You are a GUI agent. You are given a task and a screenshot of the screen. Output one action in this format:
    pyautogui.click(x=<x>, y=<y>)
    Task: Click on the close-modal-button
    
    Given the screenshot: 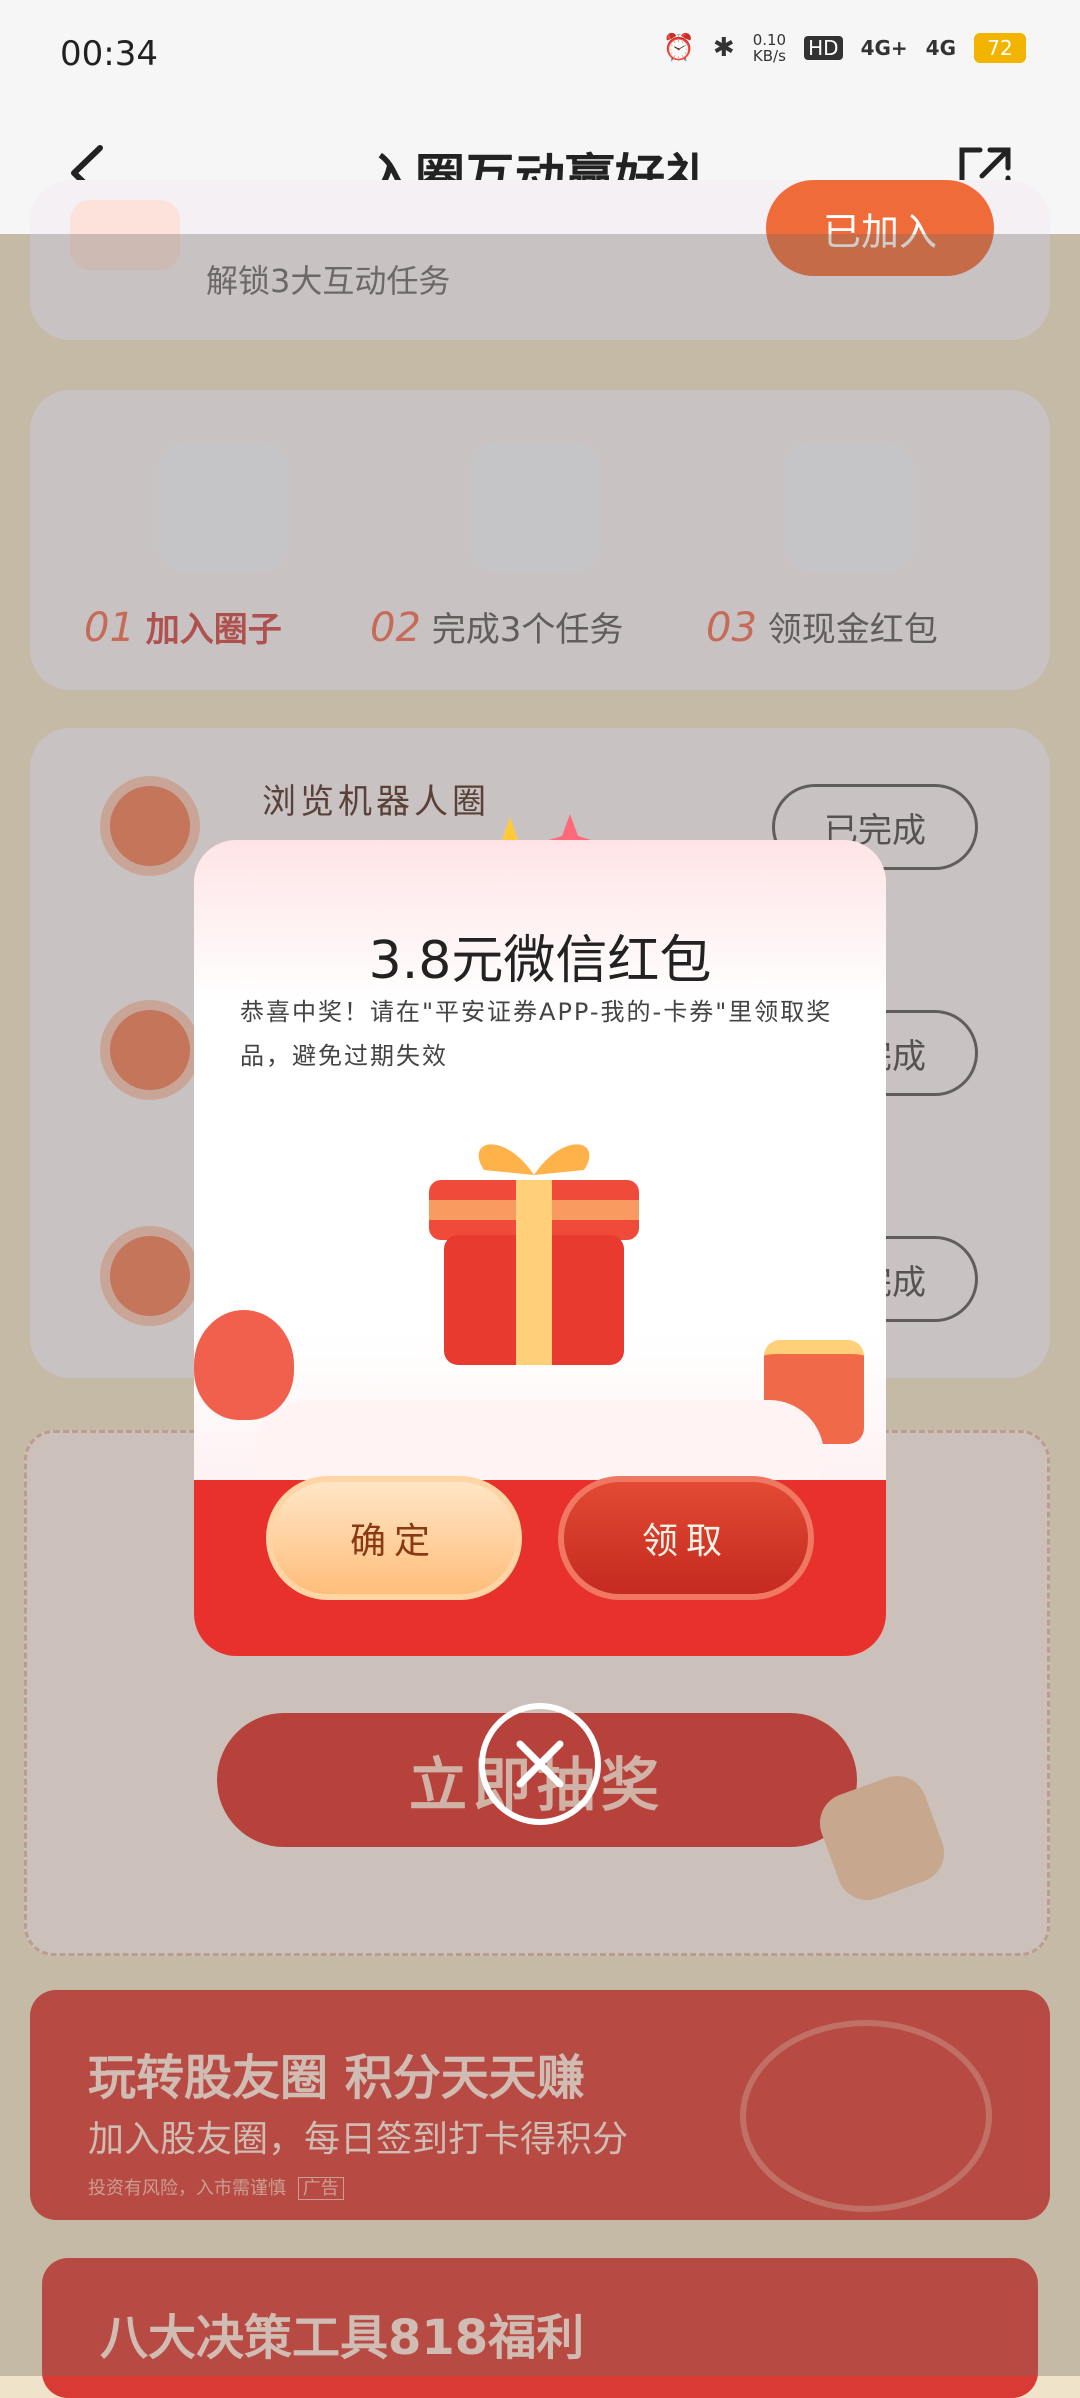 What is the action you would take?
    pyautogui.click(x=540, y=1764)
    